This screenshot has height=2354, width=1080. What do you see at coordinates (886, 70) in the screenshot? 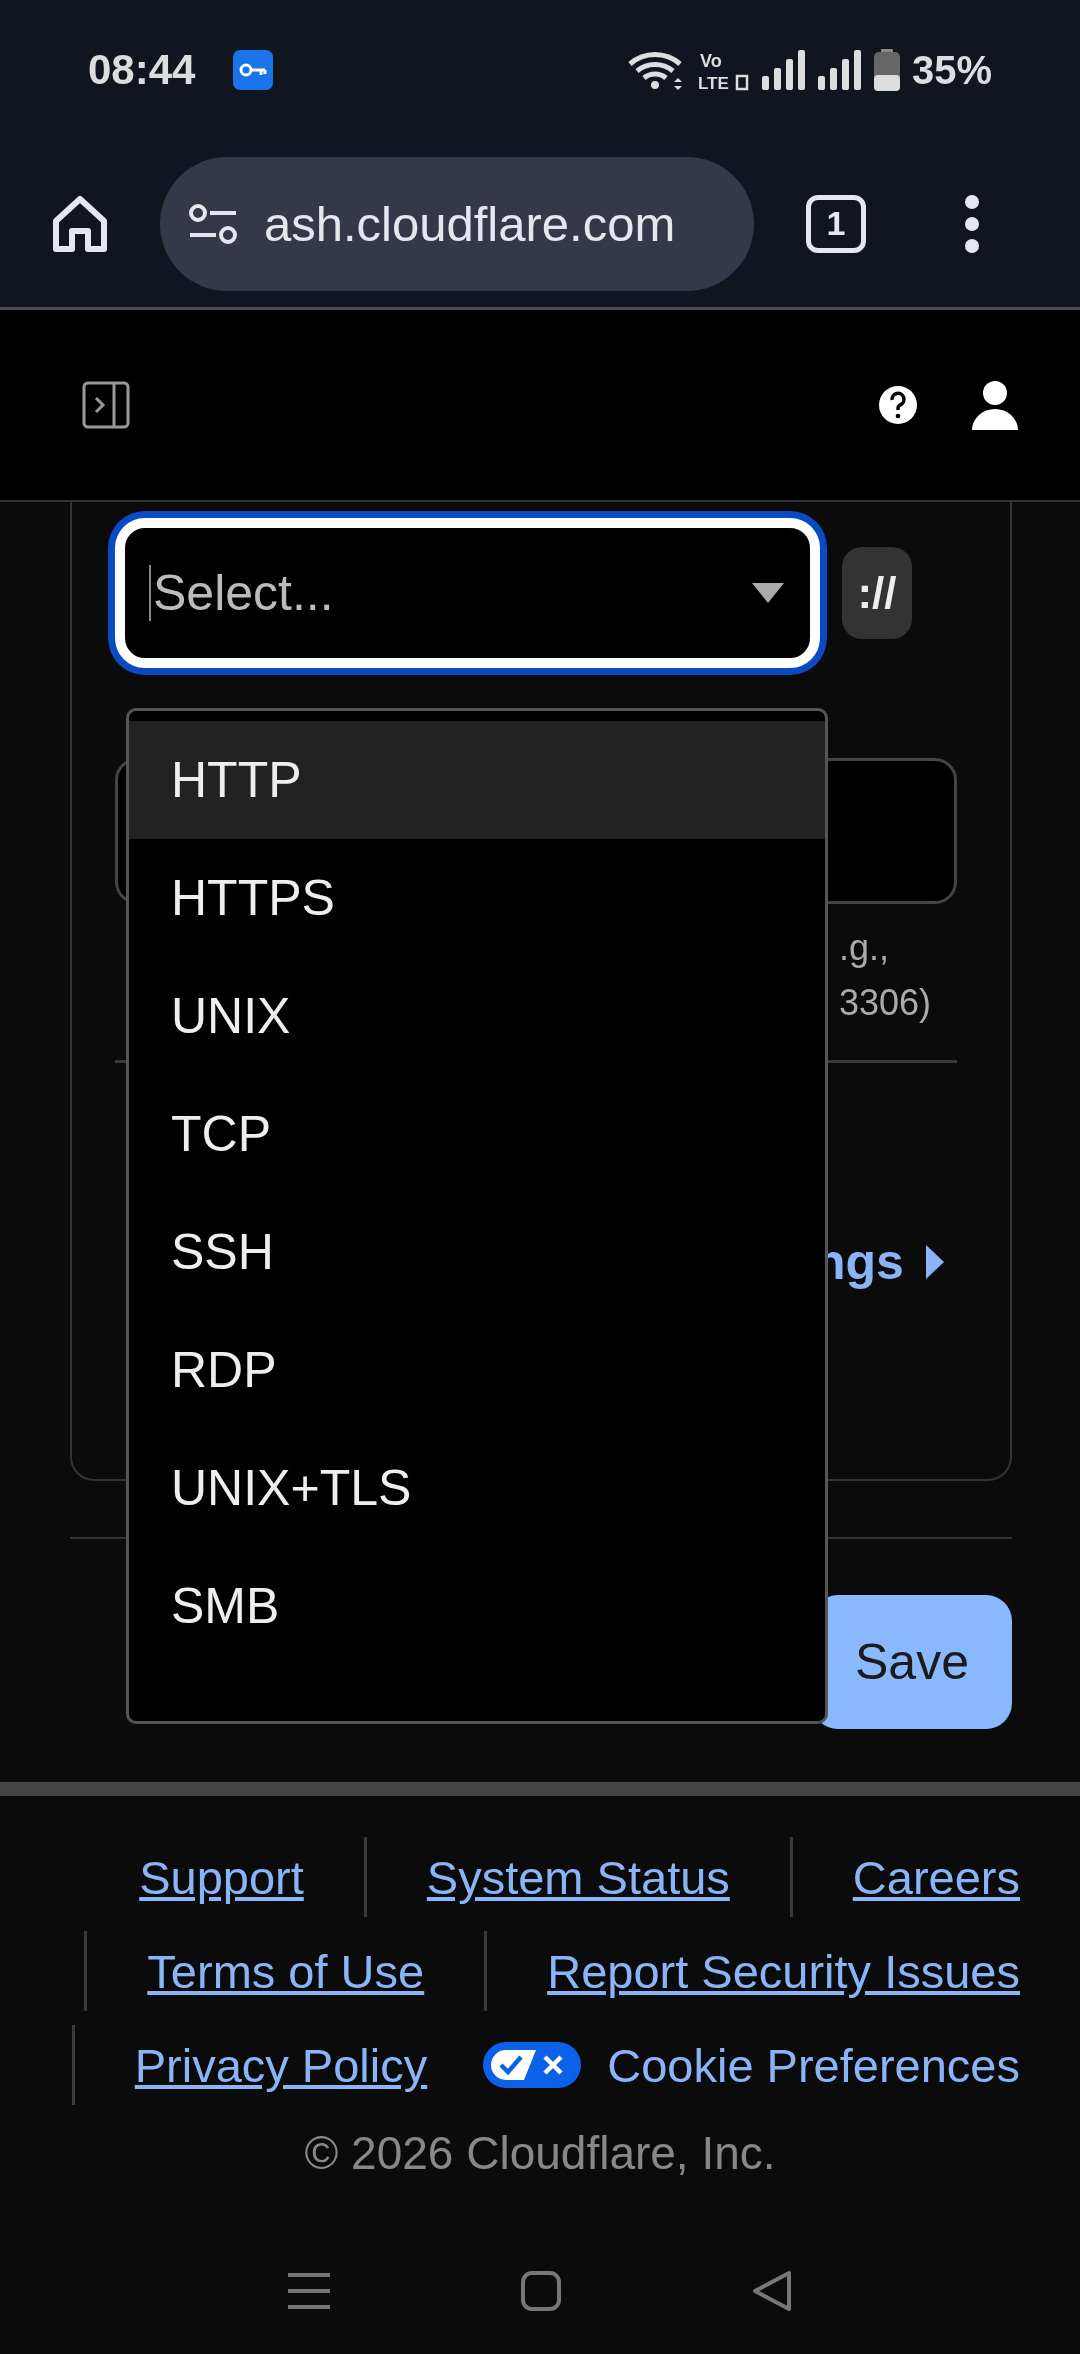
I see `battery-icon` at bounding box center [886, 70].